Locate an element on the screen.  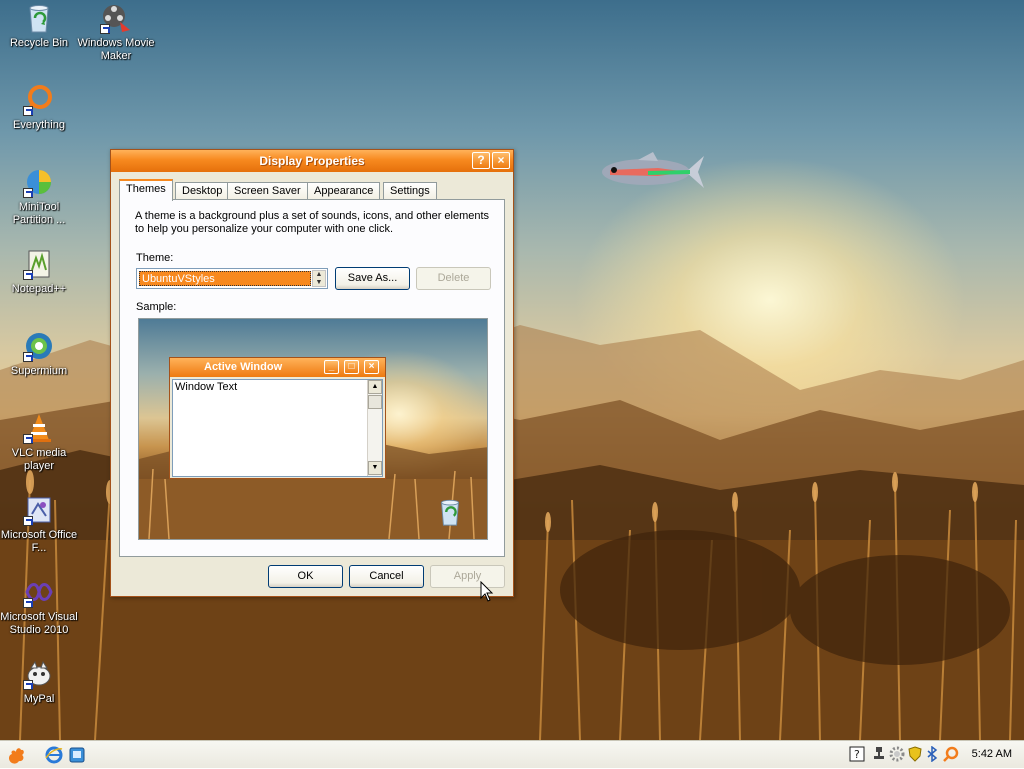
desktop-icon-windows-movie-maker: Windows Movie Maker is located at coordinates (116, 32).